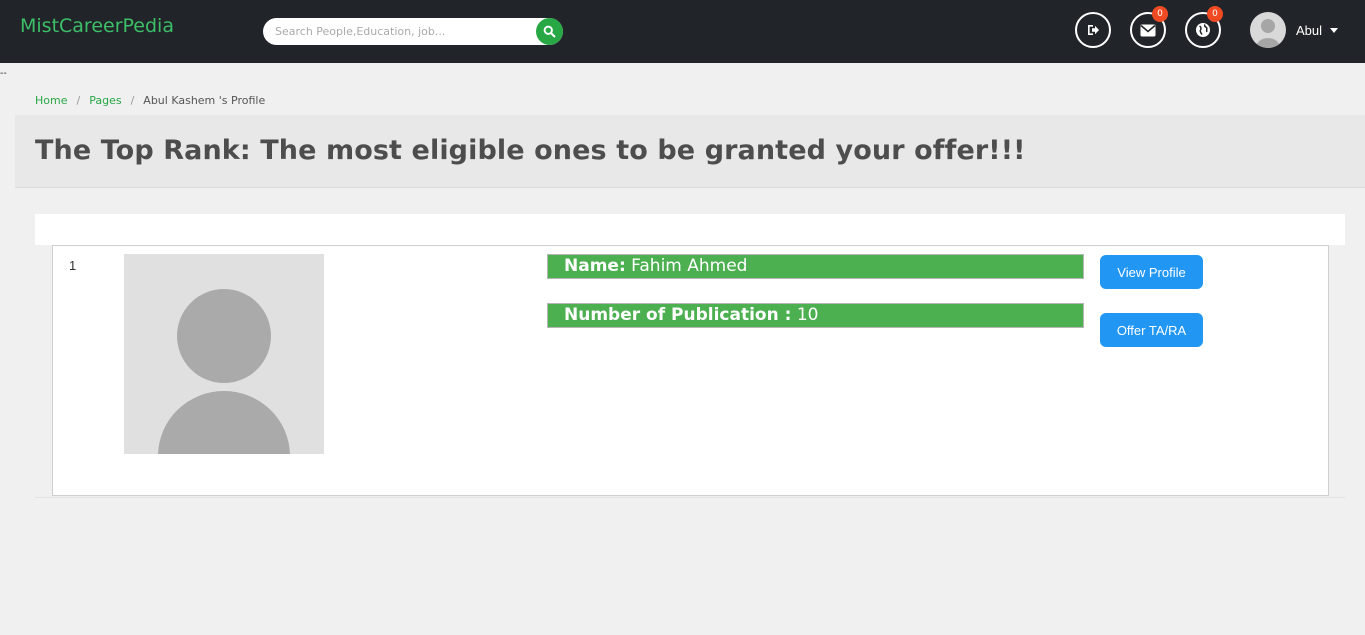 This screenshot has height=635, width=1365. Describe the element at coordinates (204, 100) in the screenshot. I see `breadcrumb-current: Abul Kashem 's Profile` at that location.